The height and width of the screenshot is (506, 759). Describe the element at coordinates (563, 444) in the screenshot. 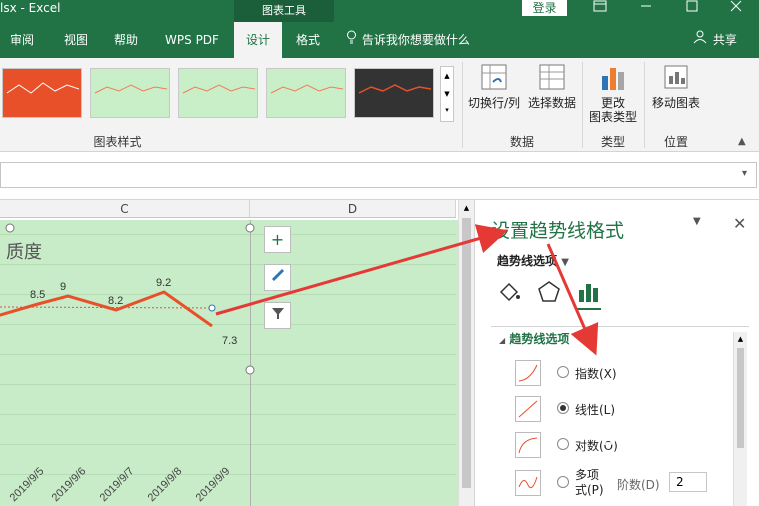

I see `radio-logarithmic` at that location.